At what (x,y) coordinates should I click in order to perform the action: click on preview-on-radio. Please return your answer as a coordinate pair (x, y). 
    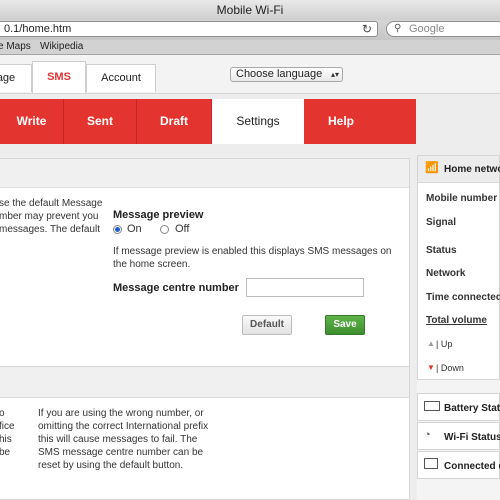
    Looking at the image, I should click on (117, 229).